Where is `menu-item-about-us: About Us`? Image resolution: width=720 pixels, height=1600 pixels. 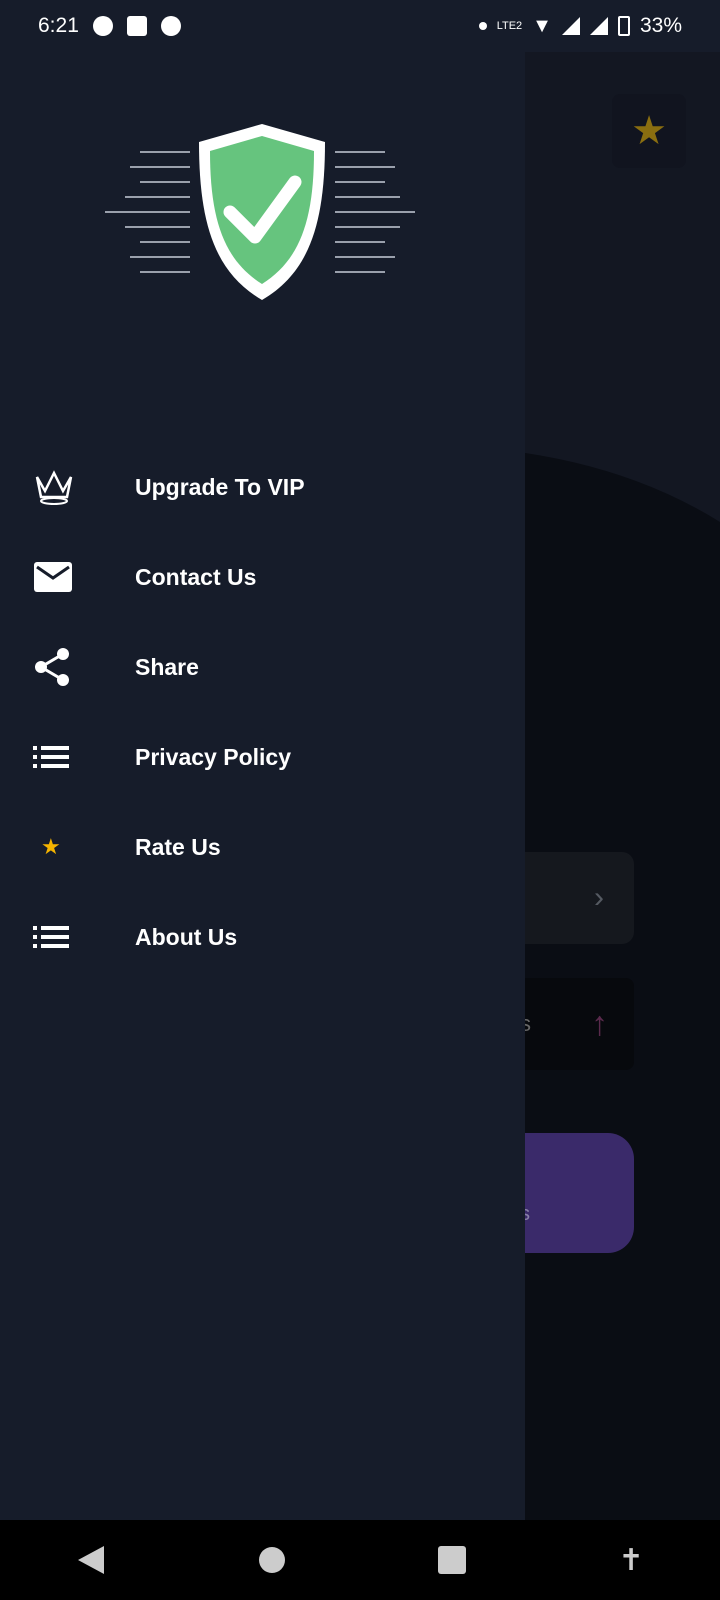 menu-item-about-us: About Us is located at coordinates (262, 937).